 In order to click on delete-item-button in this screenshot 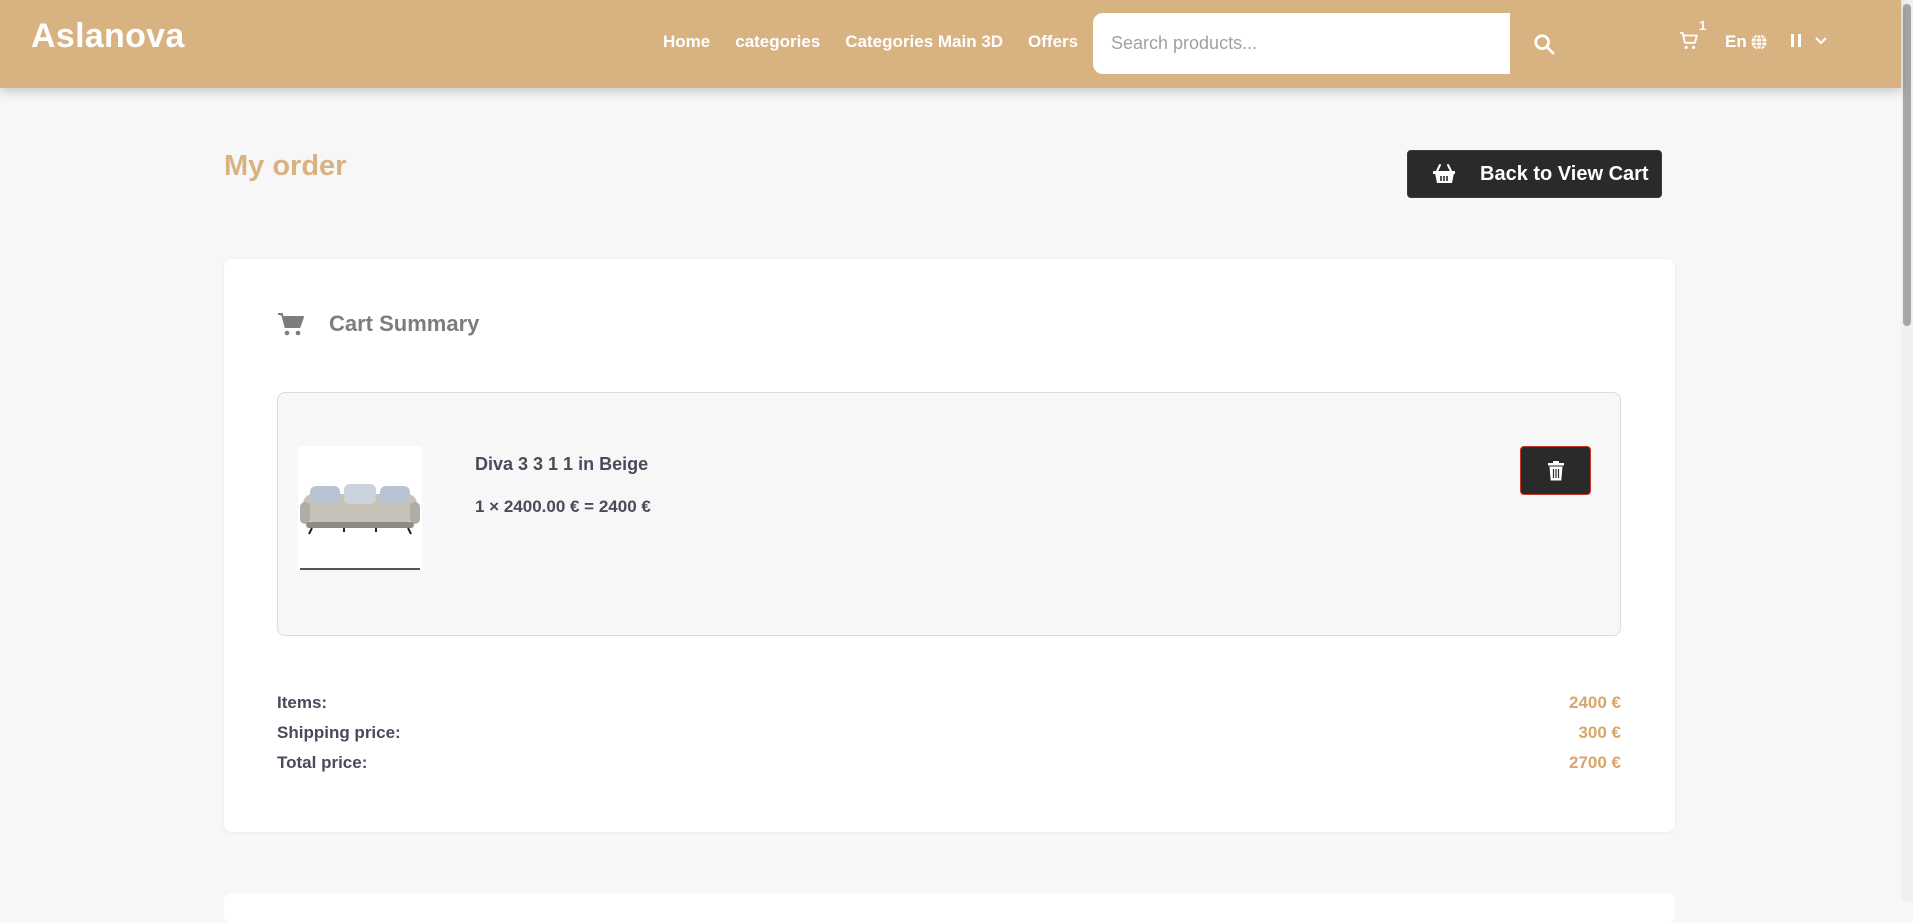, I will do `click(1555, 470)`.